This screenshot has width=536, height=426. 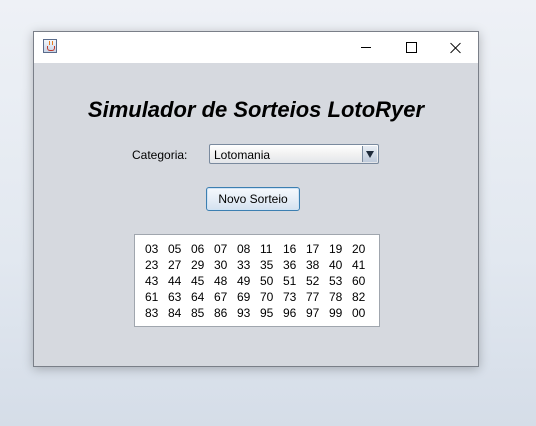 I want to click on numbers-row: 83 84 85 86 93 95 96 97 99 00, so click(x=257, y=313).